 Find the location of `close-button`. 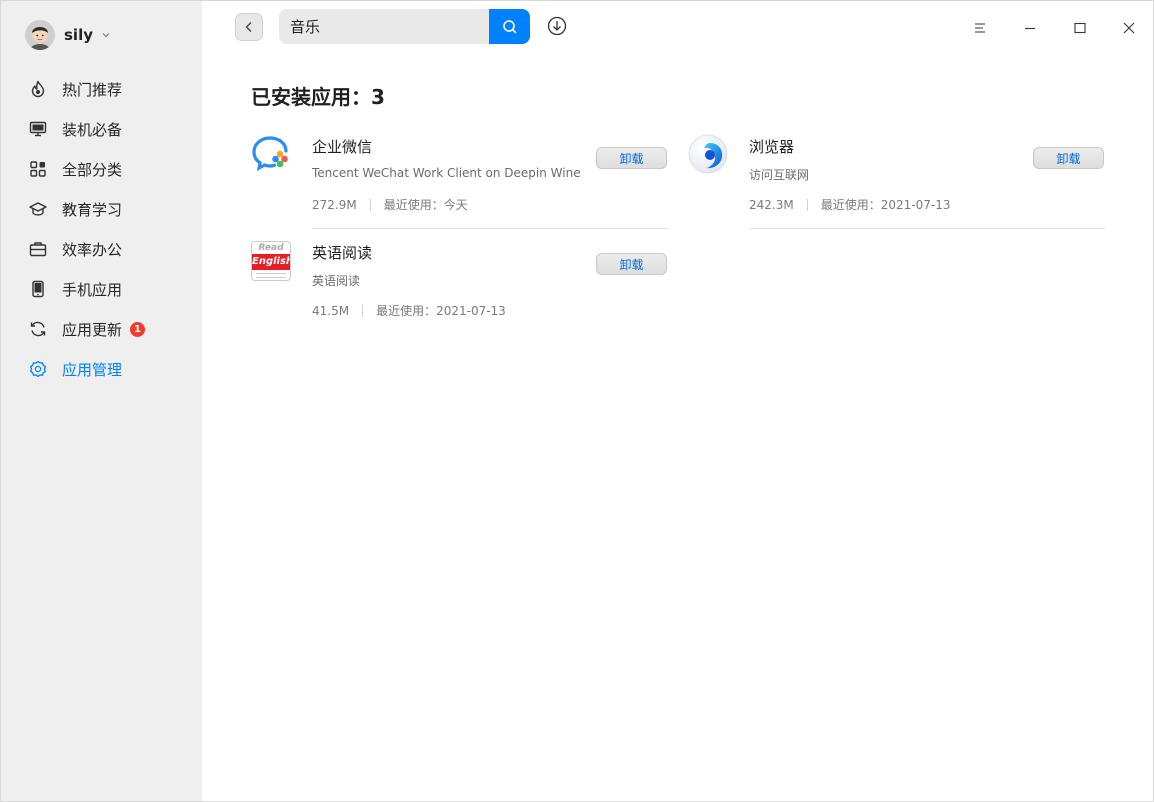

close-button is located at coordinates (1129, 28).